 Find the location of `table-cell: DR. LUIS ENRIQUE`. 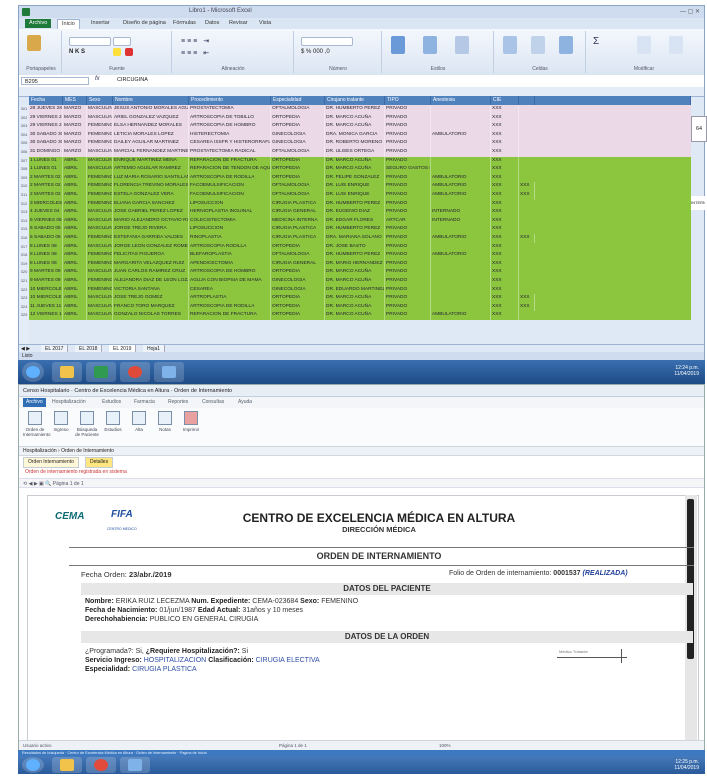

table-cell: DR. LUIS ENRIQUE is located at coordinates (355, 186).